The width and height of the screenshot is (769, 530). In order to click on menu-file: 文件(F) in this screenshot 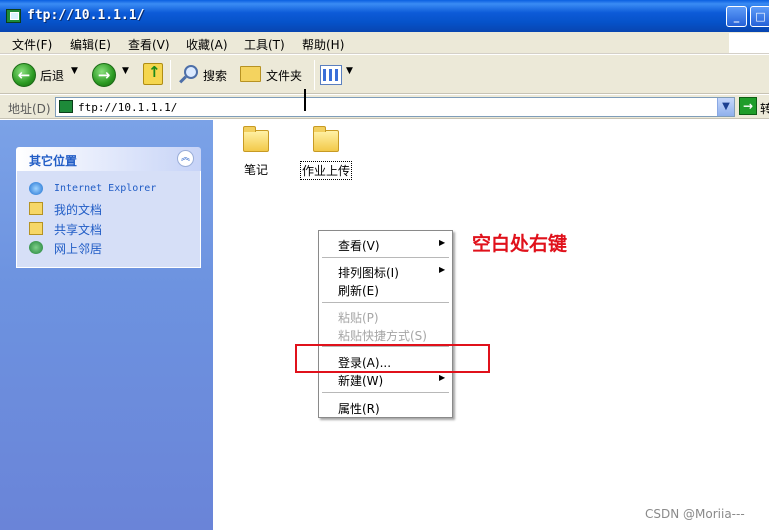, I will do `click(32, 44)`.